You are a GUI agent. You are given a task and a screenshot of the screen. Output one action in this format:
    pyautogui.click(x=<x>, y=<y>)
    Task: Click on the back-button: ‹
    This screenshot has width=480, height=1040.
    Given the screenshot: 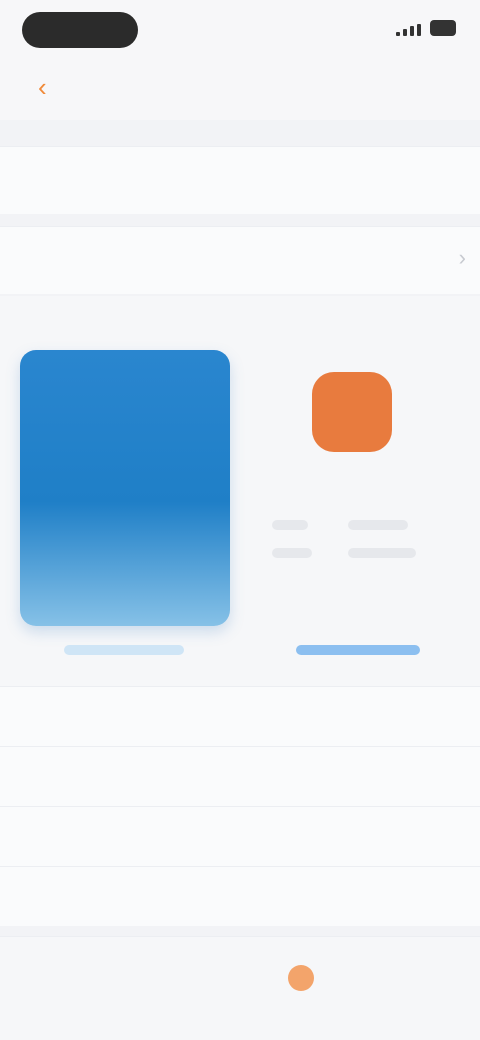 What is the action you would take?
    pyautogui.click(x=42, y=87)
    